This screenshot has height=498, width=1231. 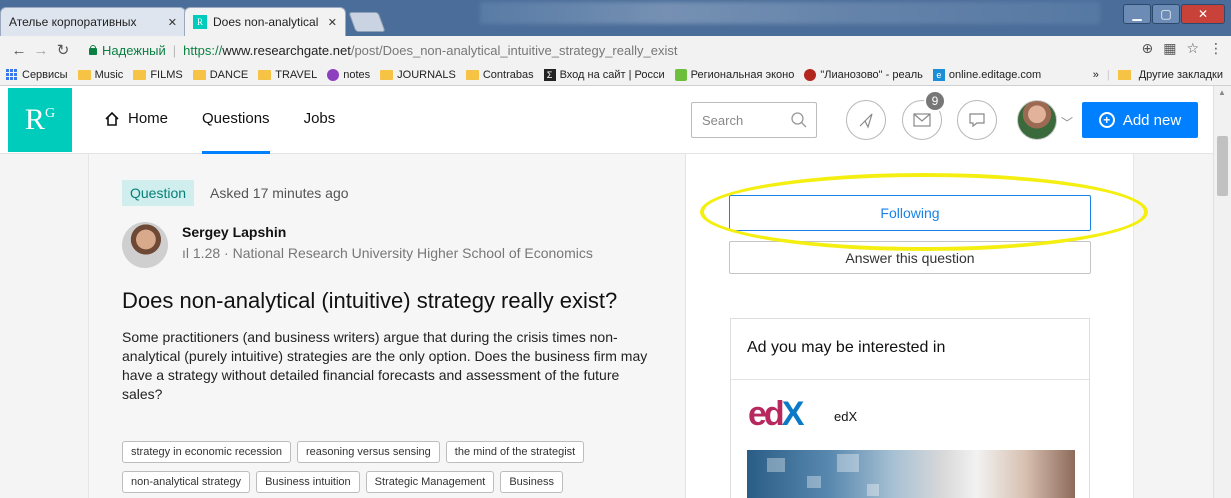 What do you see at coordinates (785, 414) in the screenshot?
I see `edx-logo: edX` at bounding box center [785, 414].